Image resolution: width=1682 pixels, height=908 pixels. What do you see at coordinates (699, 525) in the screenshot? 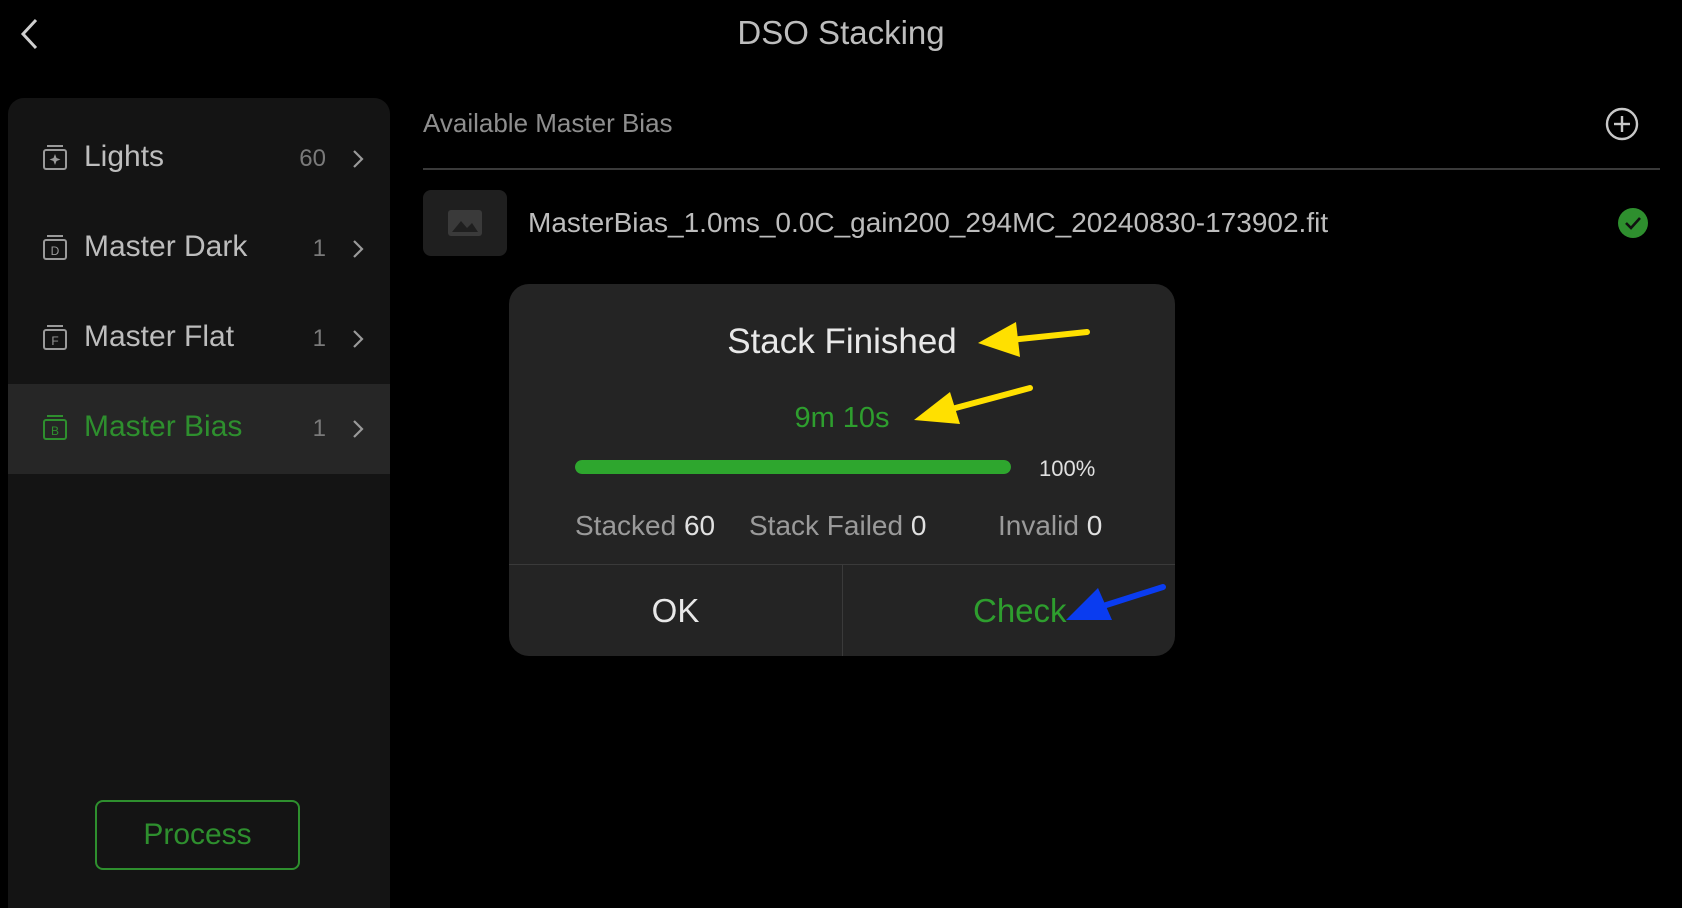
I see `stat-stacked-value: 60` at bounding box center [699, 525].